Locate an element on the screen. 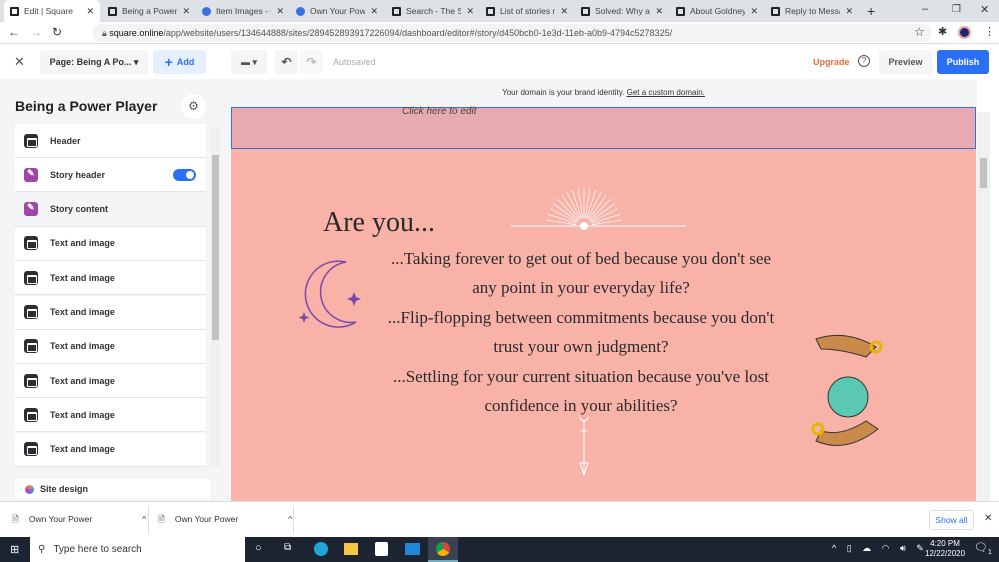  scrollbar is located at coordinates (215, 297).